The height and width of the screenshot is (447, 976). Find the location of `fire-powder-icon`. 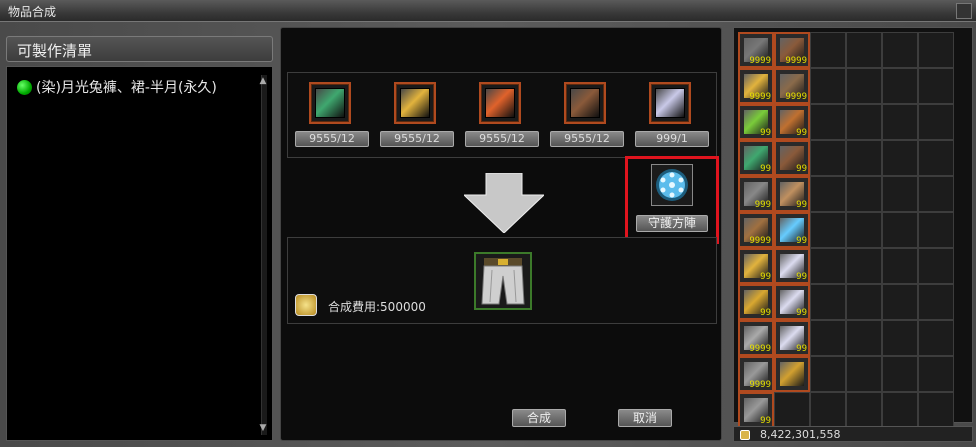

fire-powder-icon is located at coordinates (500, 103).